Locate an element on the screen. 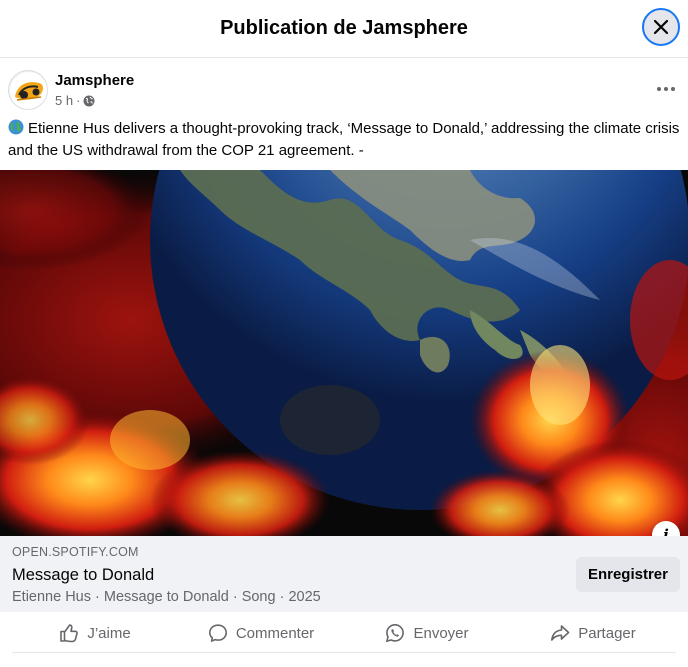 The image size is (688, 667). earth-globe-emoji-icon is located at coordinates (16, 127).